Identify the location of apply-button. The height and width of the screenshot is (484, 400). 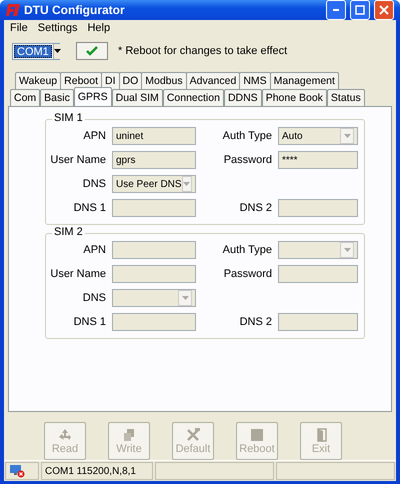
(92, 51).